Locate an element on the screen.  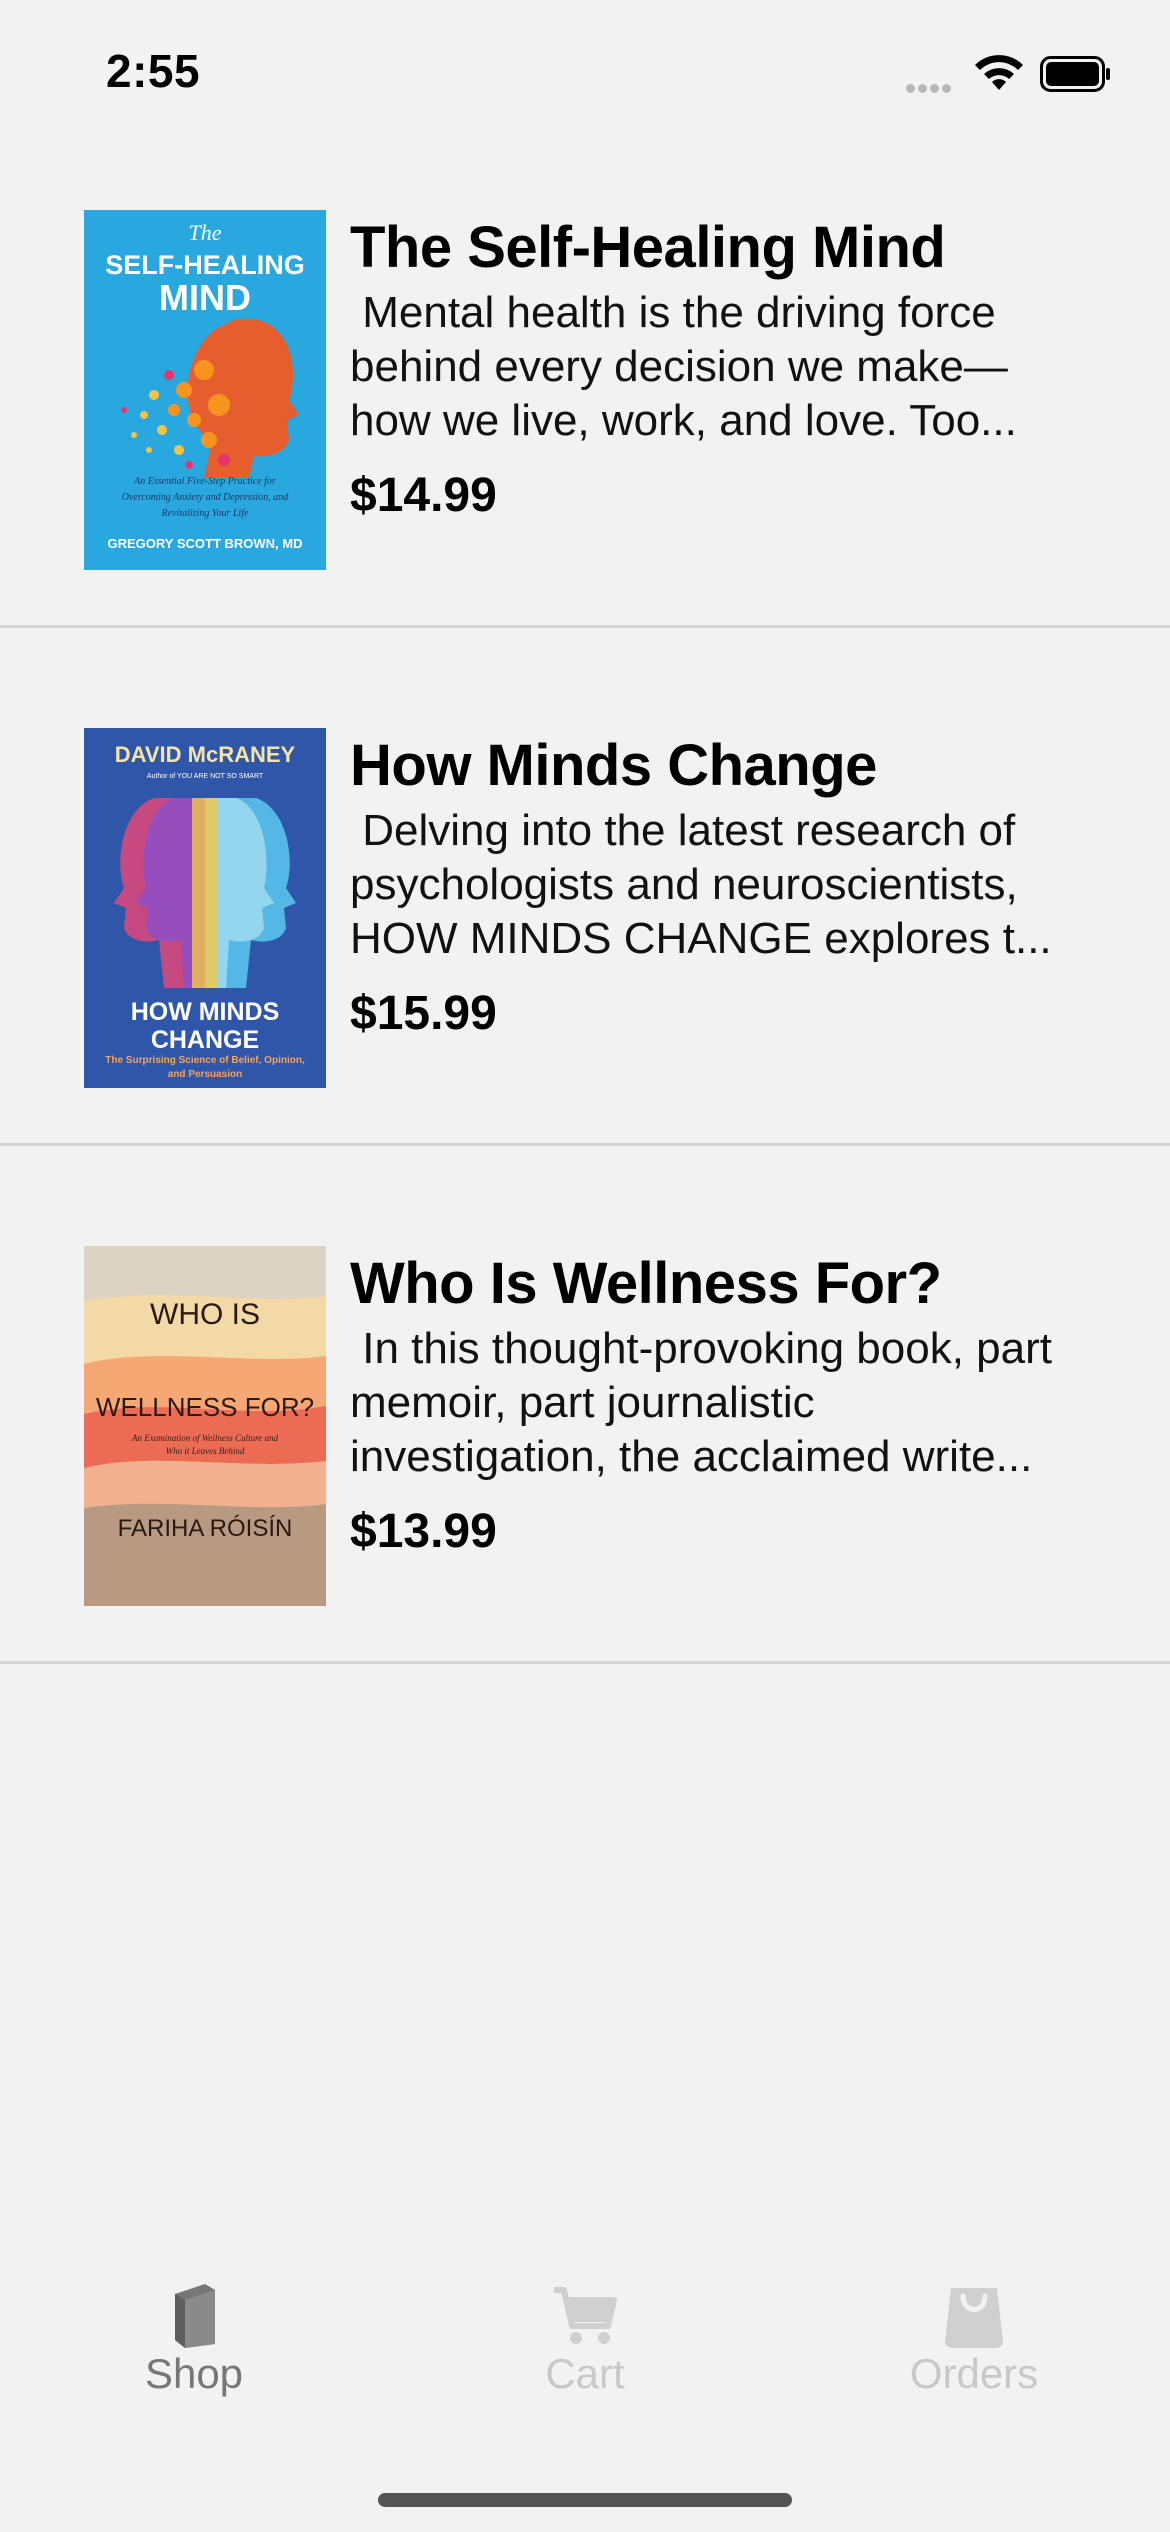
svg-text: FARIHA RÓISÍN is located at coordinates (205, 1528).